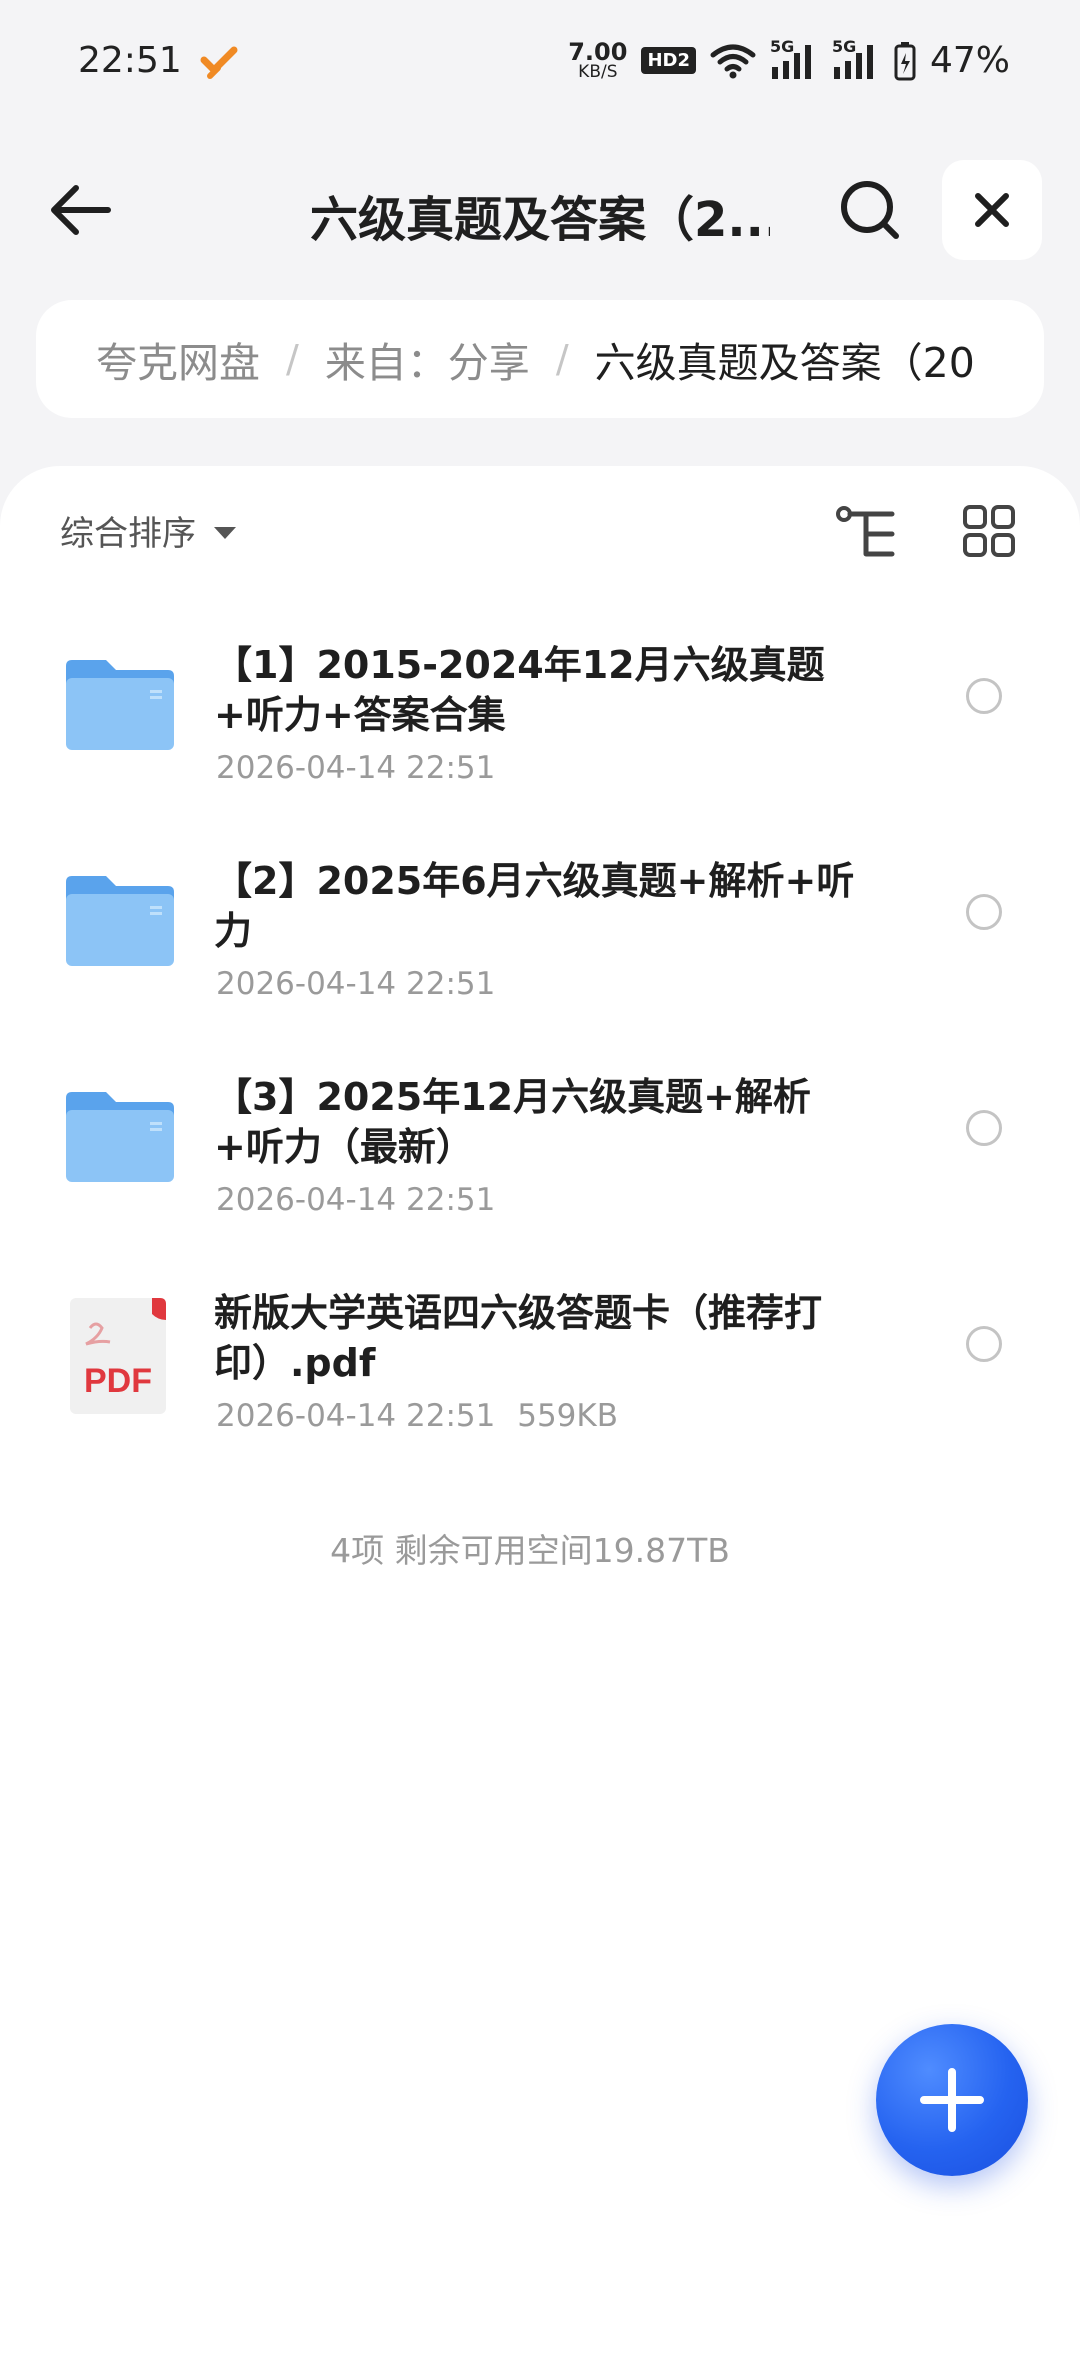 This screenshot has width=1080, height=2376. I want to click on signal-5g-2: 5G, so click(856, 59).